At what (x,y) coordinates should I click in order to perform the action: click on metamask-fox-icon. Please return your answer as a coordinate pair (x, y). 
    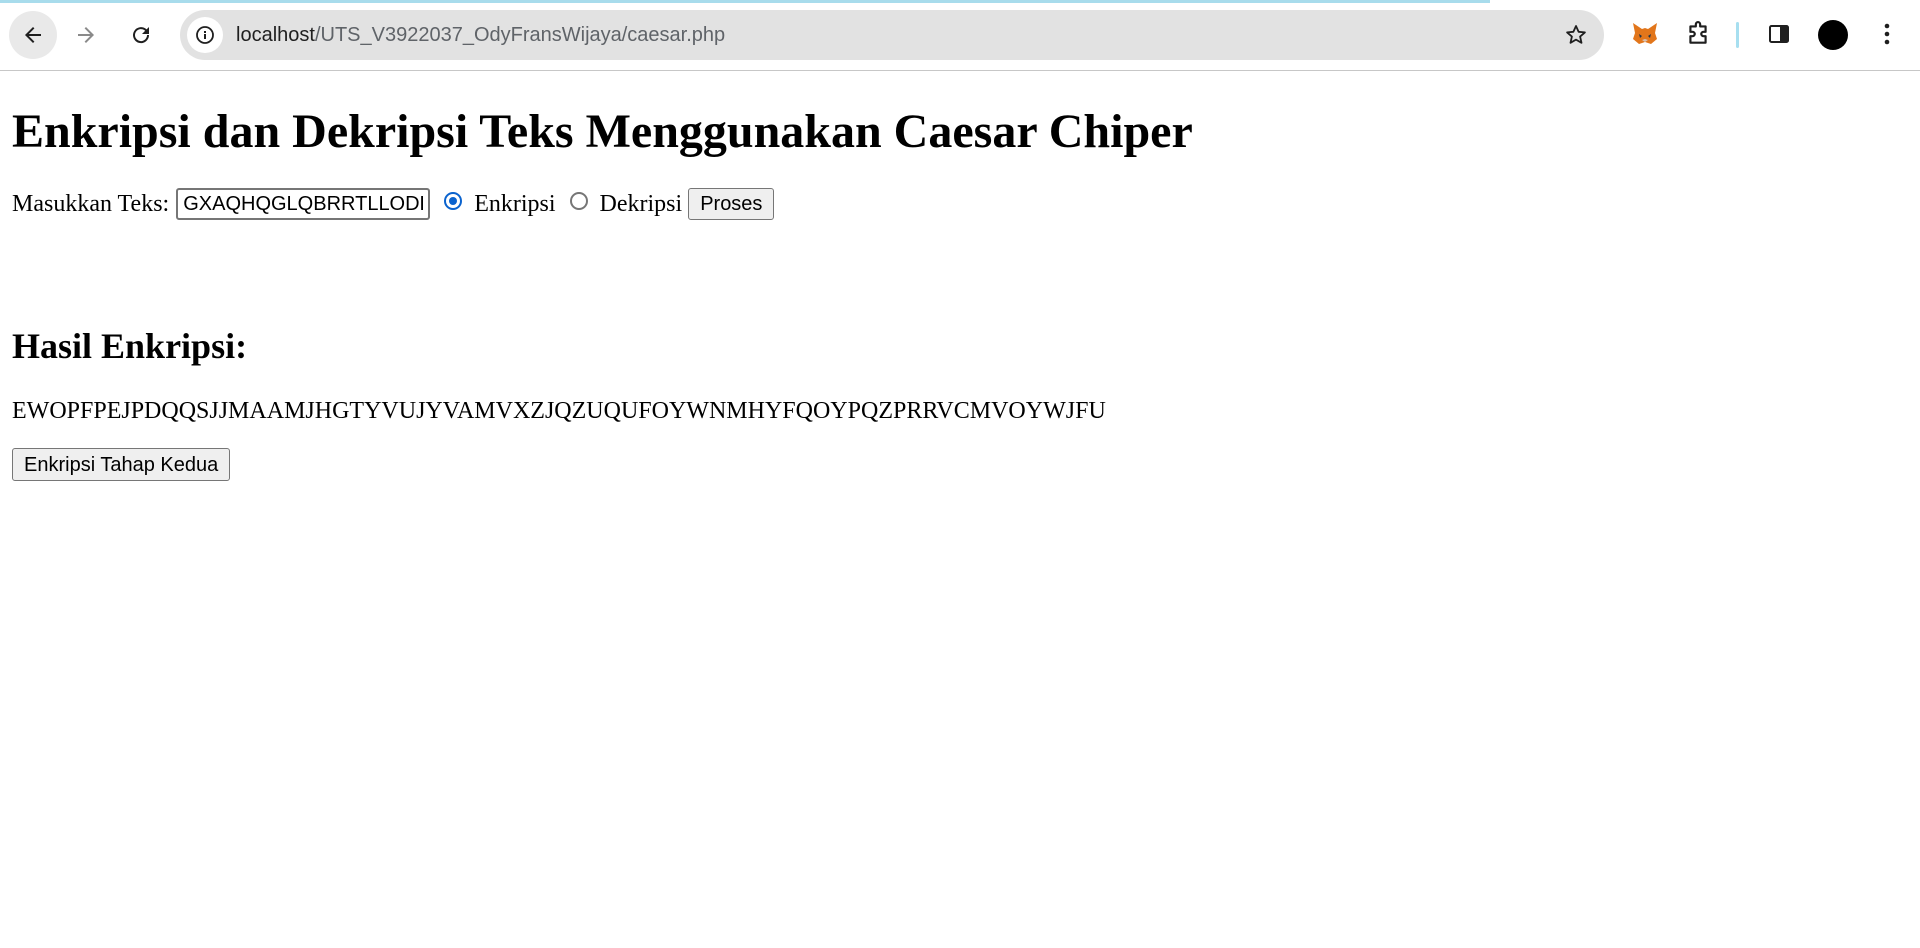
    Looking at the image, I should click on (1645, 33).